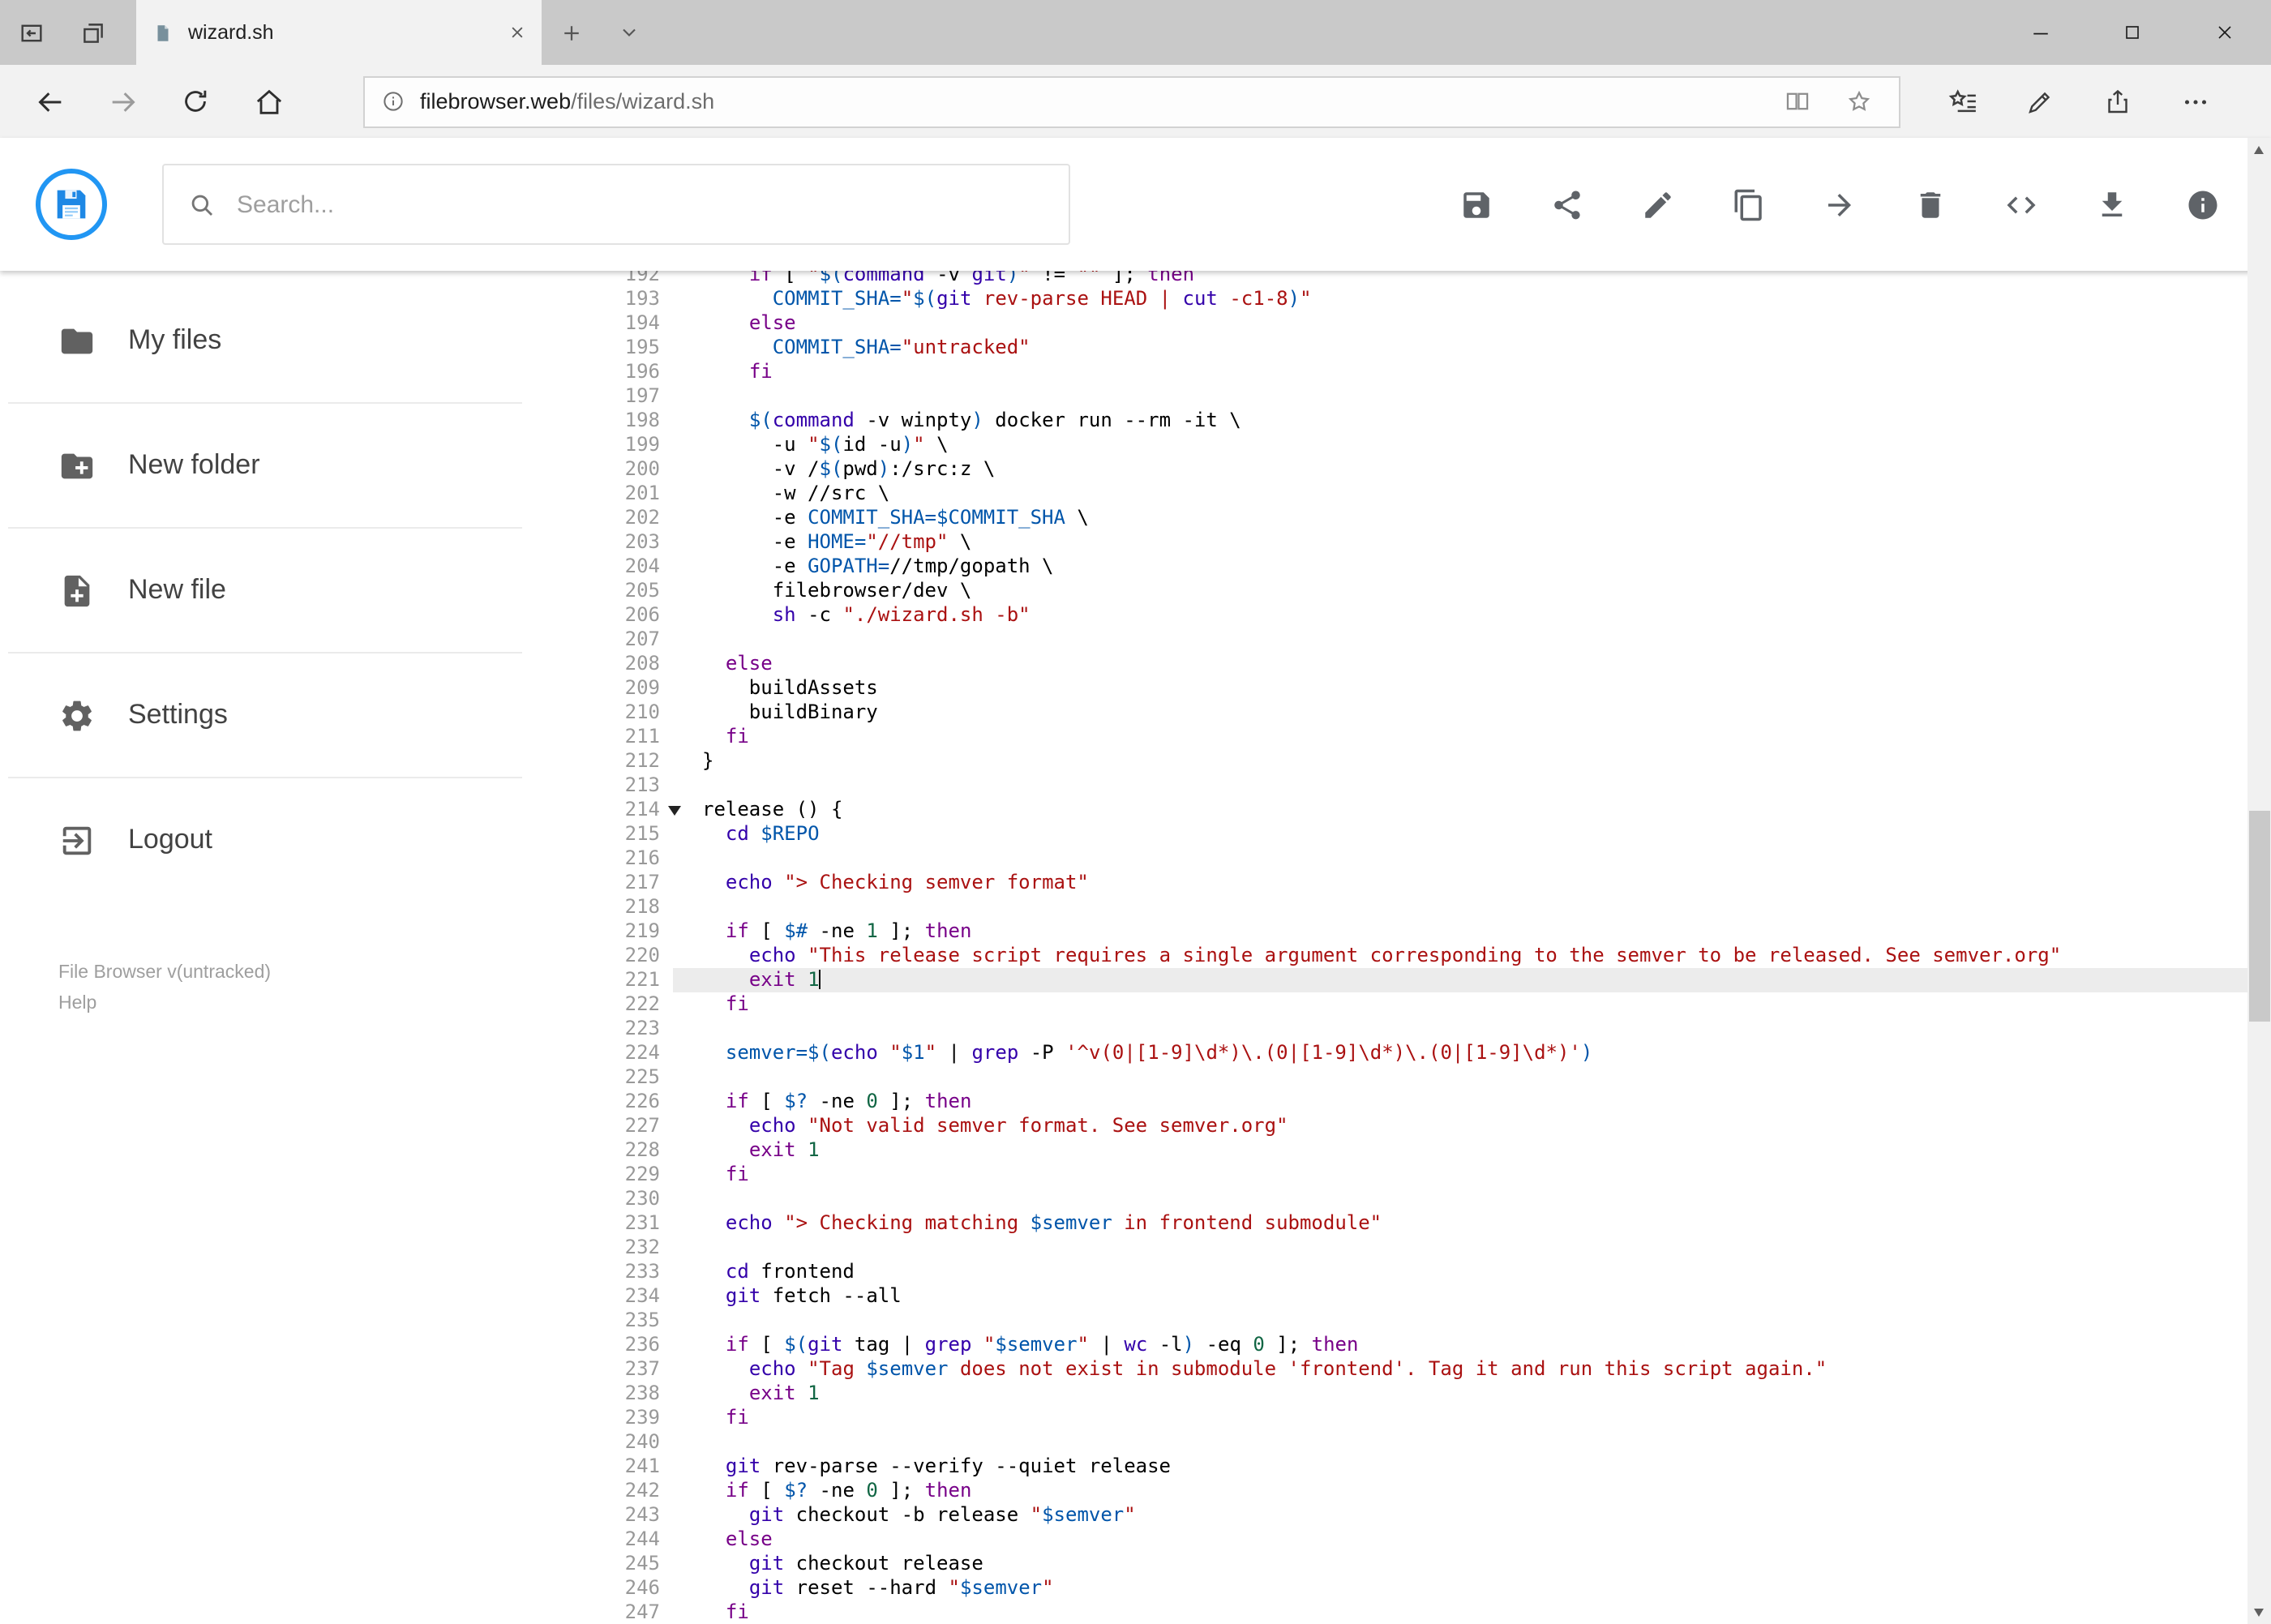  What do you see at coordinates (1391, 1272) in the screenshot?
I see `code-line: 233 cd frontend` at bounding box center [1391, 1272].